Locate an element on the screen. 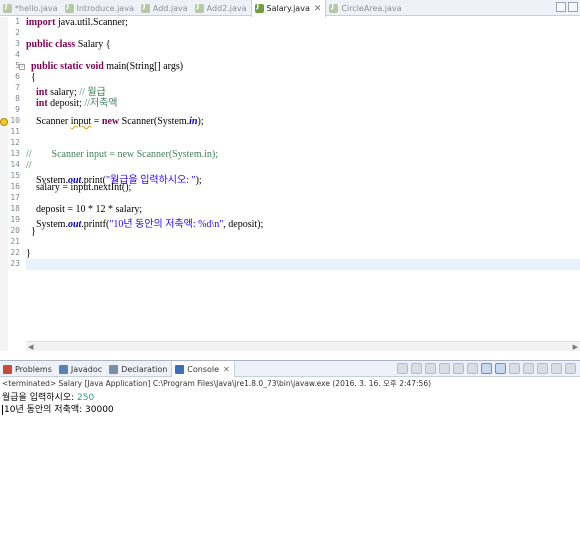  tab-add2-java: Add2.java is located at coordinates (221, 8).